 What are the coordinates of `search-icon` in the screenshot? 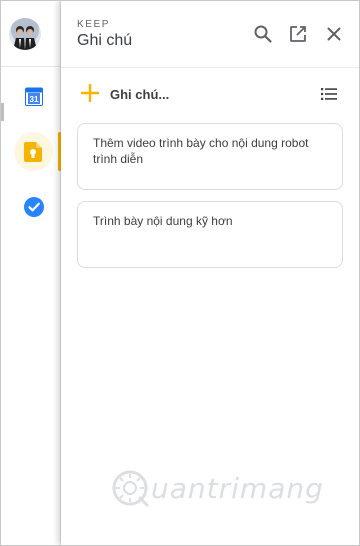 It's located at (263, 34).